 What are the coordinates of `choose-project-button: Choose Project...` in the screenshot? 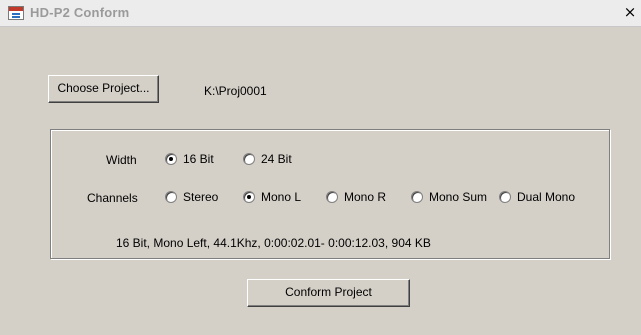 It's located at (103, 89).